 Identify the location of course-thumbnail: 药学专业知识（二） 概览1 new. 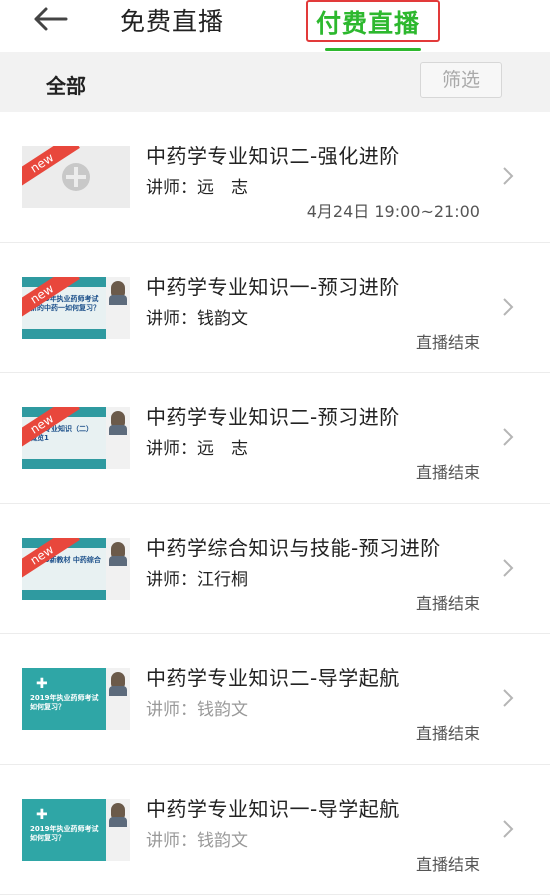
(76, 438).